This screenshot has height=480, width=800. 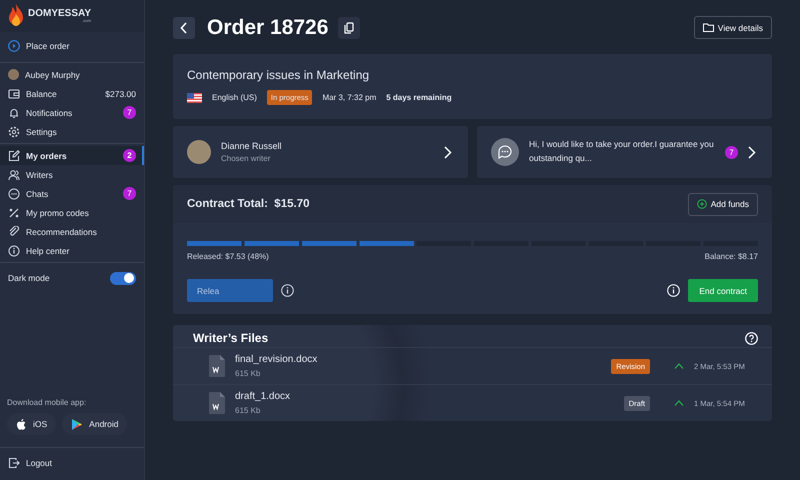 What do you see at coordinates (14, 112) in the screenshot?
I see `bell-icon` at bounding box center [14, 112].